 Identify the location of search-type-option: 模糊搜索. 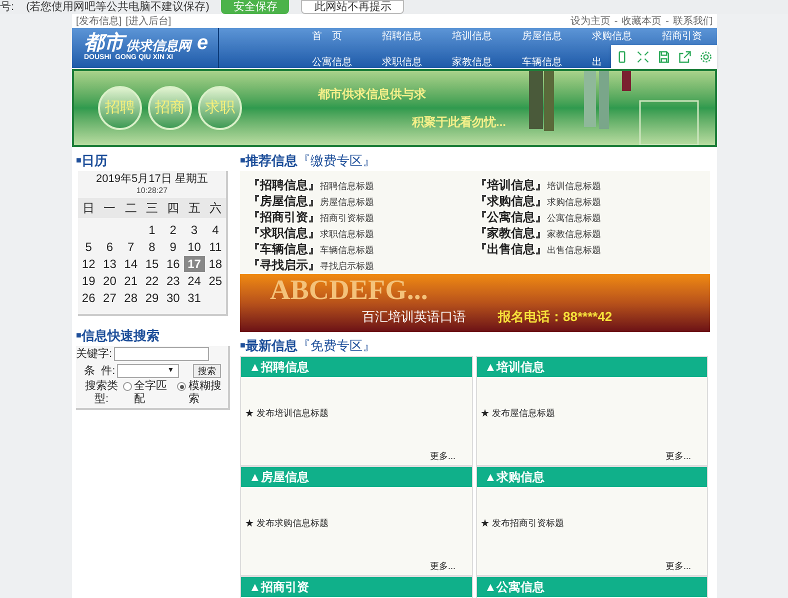
(202, 393).